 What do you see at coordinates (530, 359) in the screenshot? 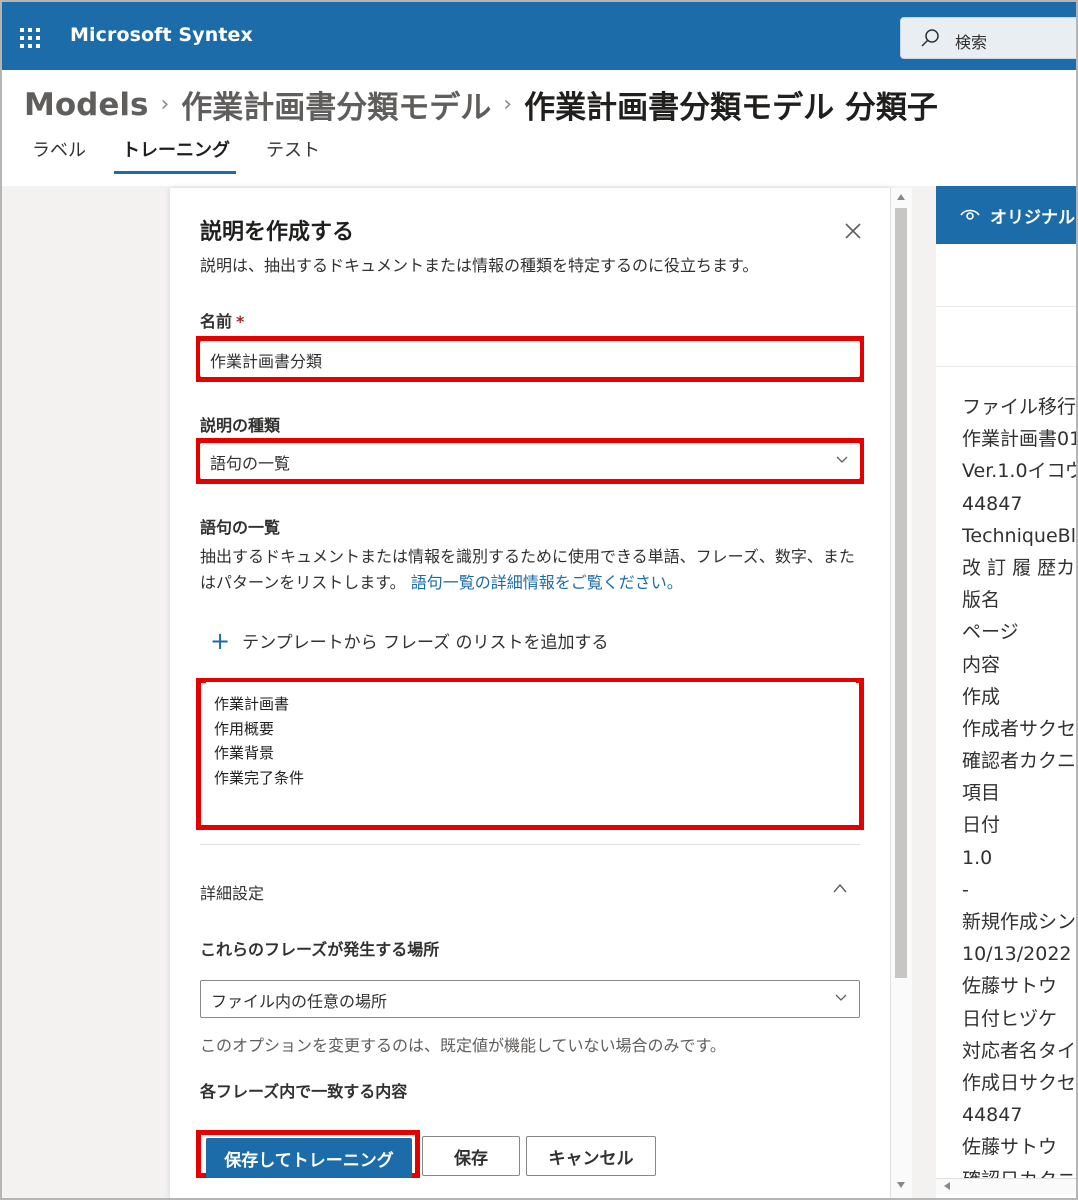
I see `name-input: 作業計画書分類` at bounding box center [530, 359].